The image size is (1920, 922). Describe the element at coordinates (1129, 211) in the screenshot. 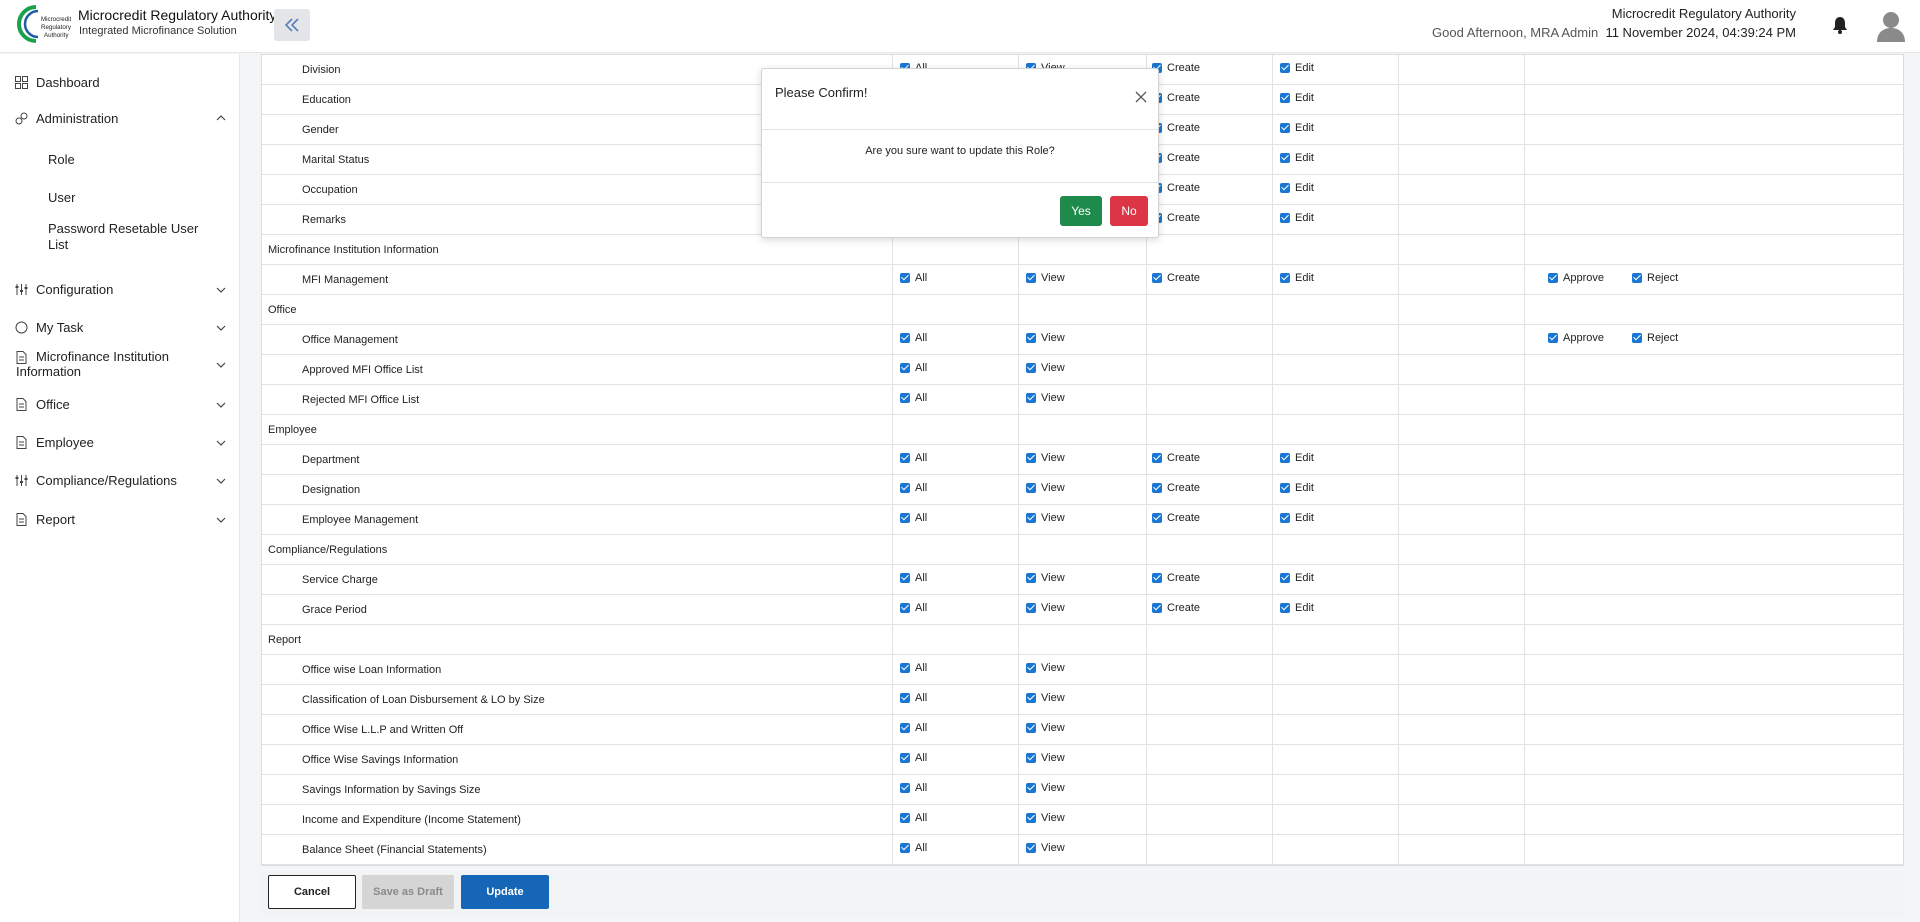

I see `confirm-no-button: No` at that location.